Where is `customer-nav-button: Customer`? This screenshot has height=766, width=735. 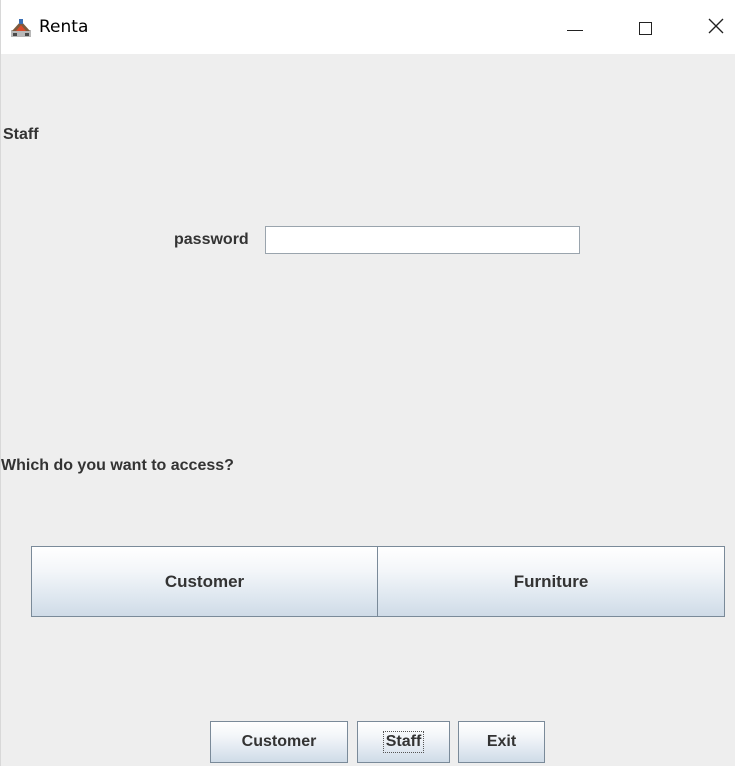 customer-nav-button: Customer is located at coordinates (279, 742).